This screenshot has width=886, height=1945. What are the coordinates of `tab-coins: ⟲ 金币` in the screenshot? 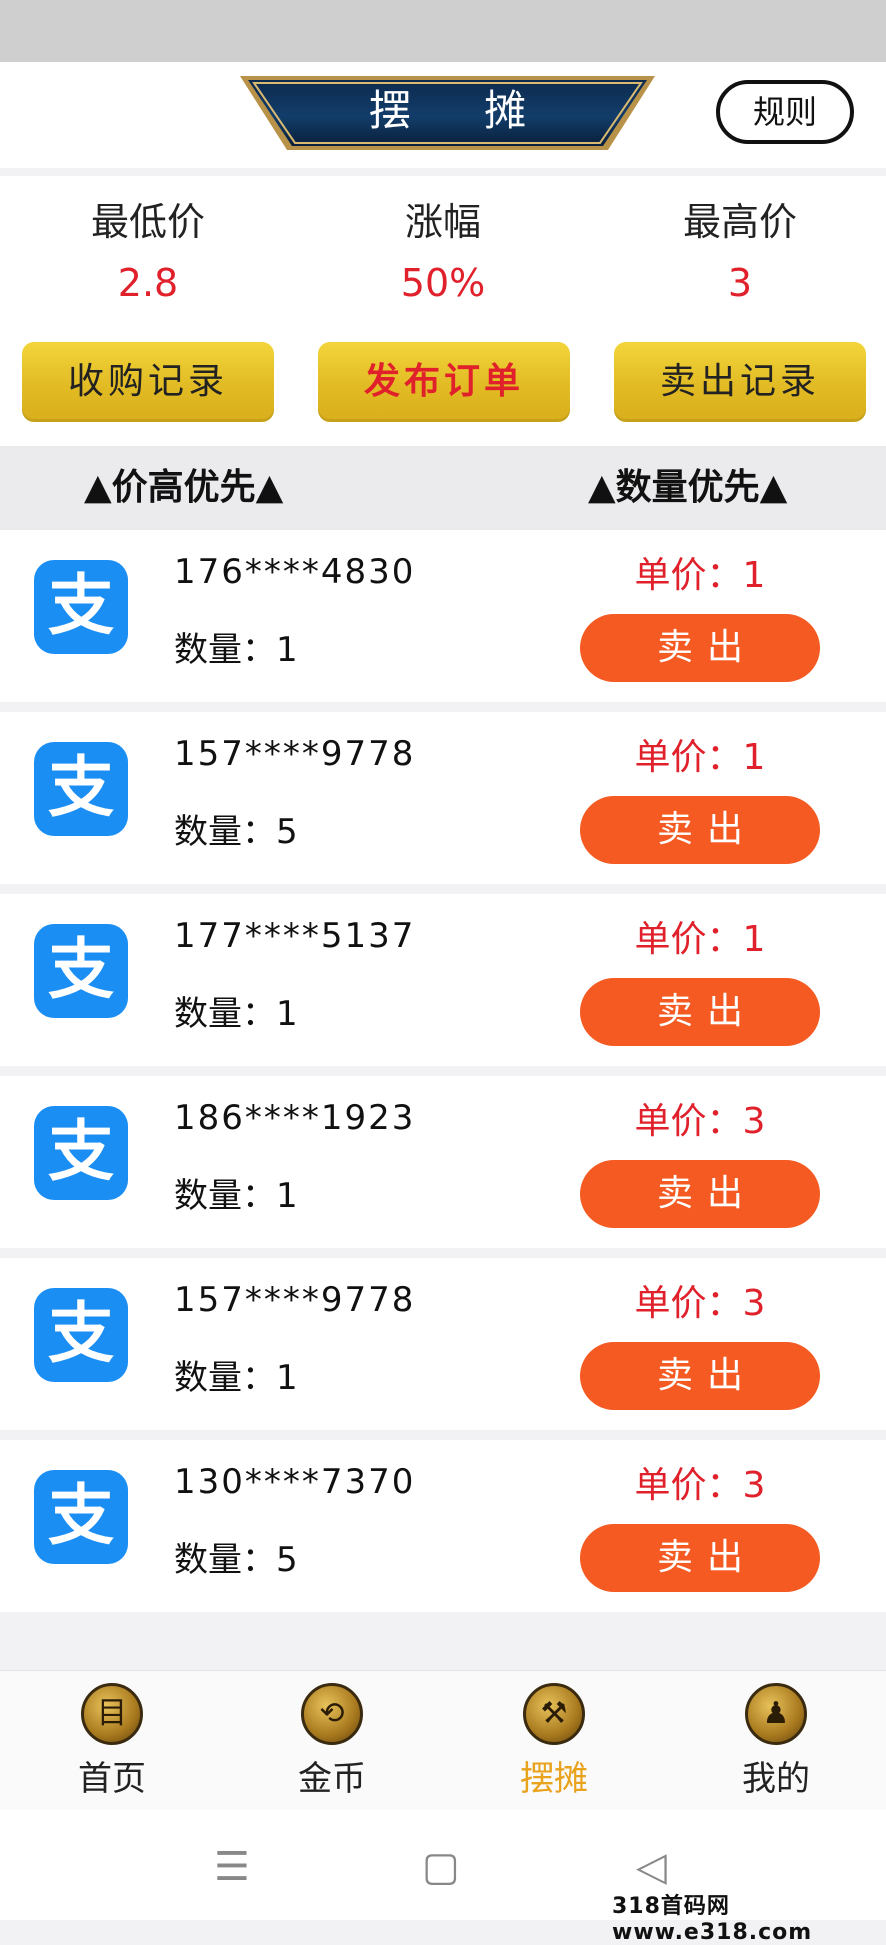 It's located at (332, 1741).